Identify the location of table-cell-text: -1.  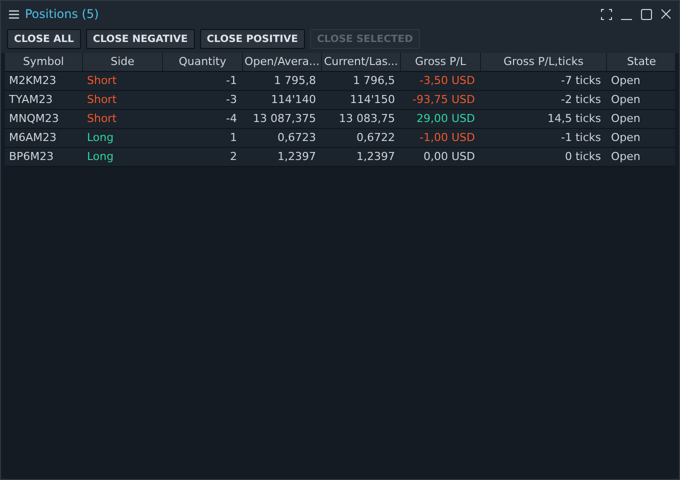
(231, 80).